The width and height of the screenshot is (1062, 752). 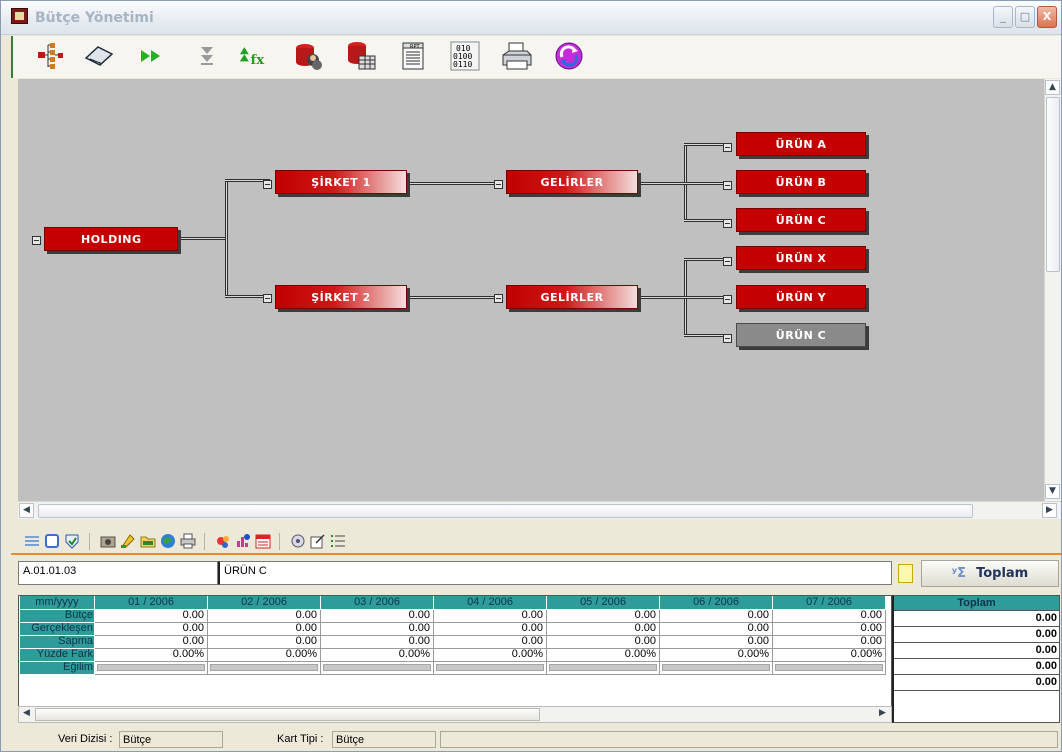 What do you see at coordinates (1052, 290) in the screenshot?
I see `vertical-scrollbar: ▲ ▼` at bounding box center [1052, 290].